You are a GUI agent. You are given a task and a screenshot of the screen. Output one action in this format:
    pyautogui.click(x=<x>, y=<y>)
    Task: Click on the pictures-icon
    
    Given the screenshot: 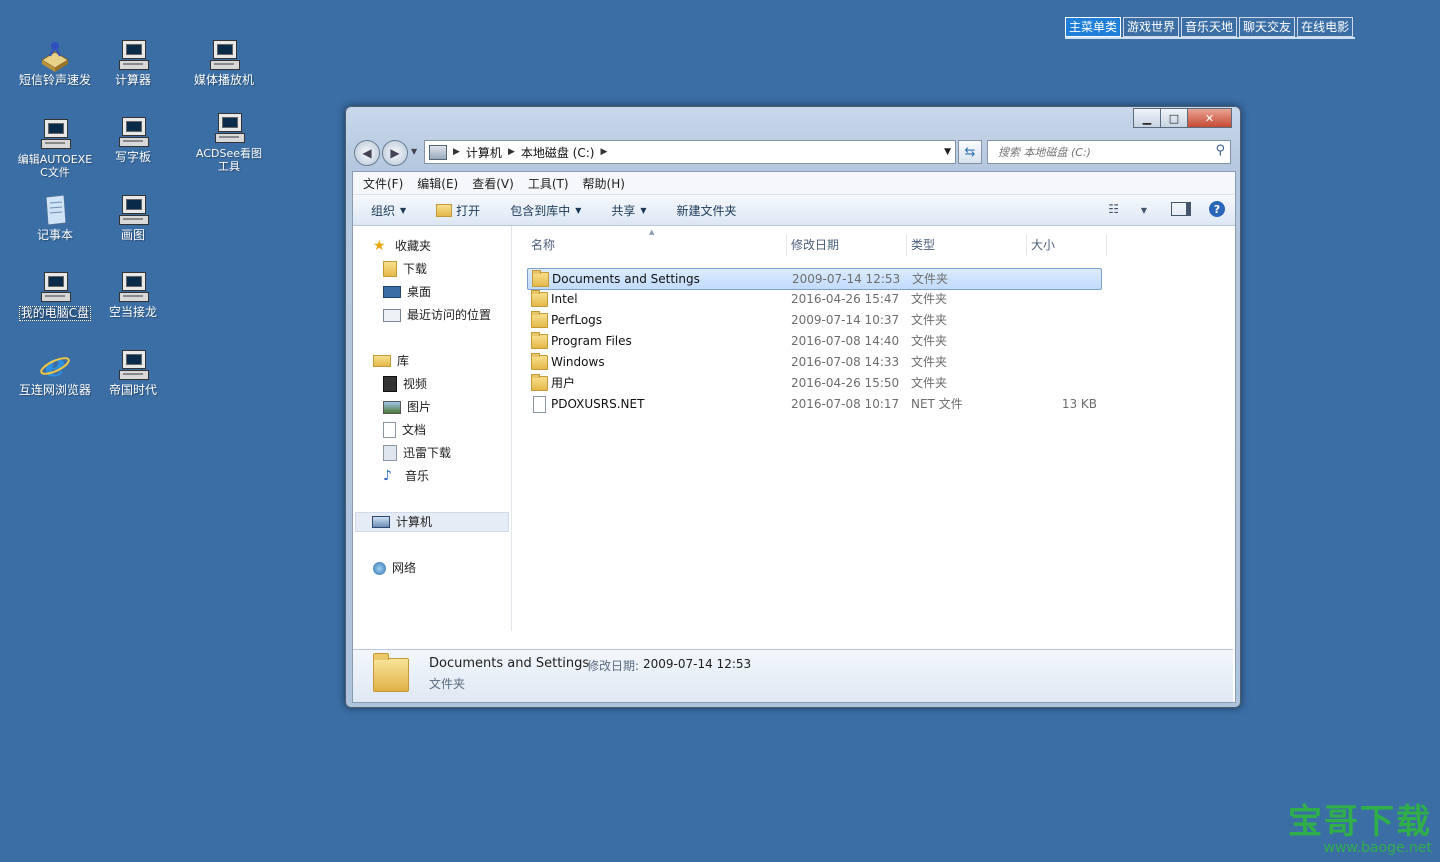 What is the action you would take?
    pyautogui.click(x=392, y=407)
    